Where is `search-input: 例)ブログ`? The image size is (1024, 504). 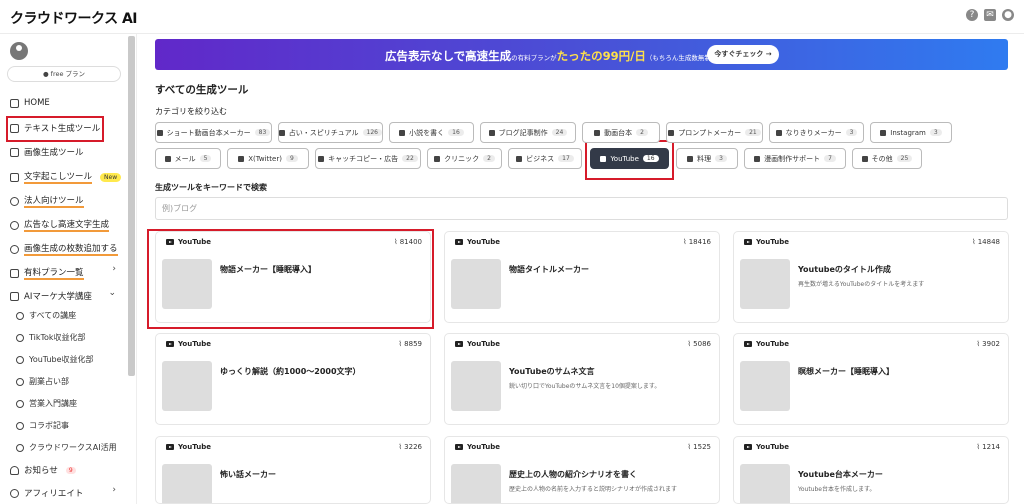 search-input: 例)ブログ is located at coordinates (581, 208).